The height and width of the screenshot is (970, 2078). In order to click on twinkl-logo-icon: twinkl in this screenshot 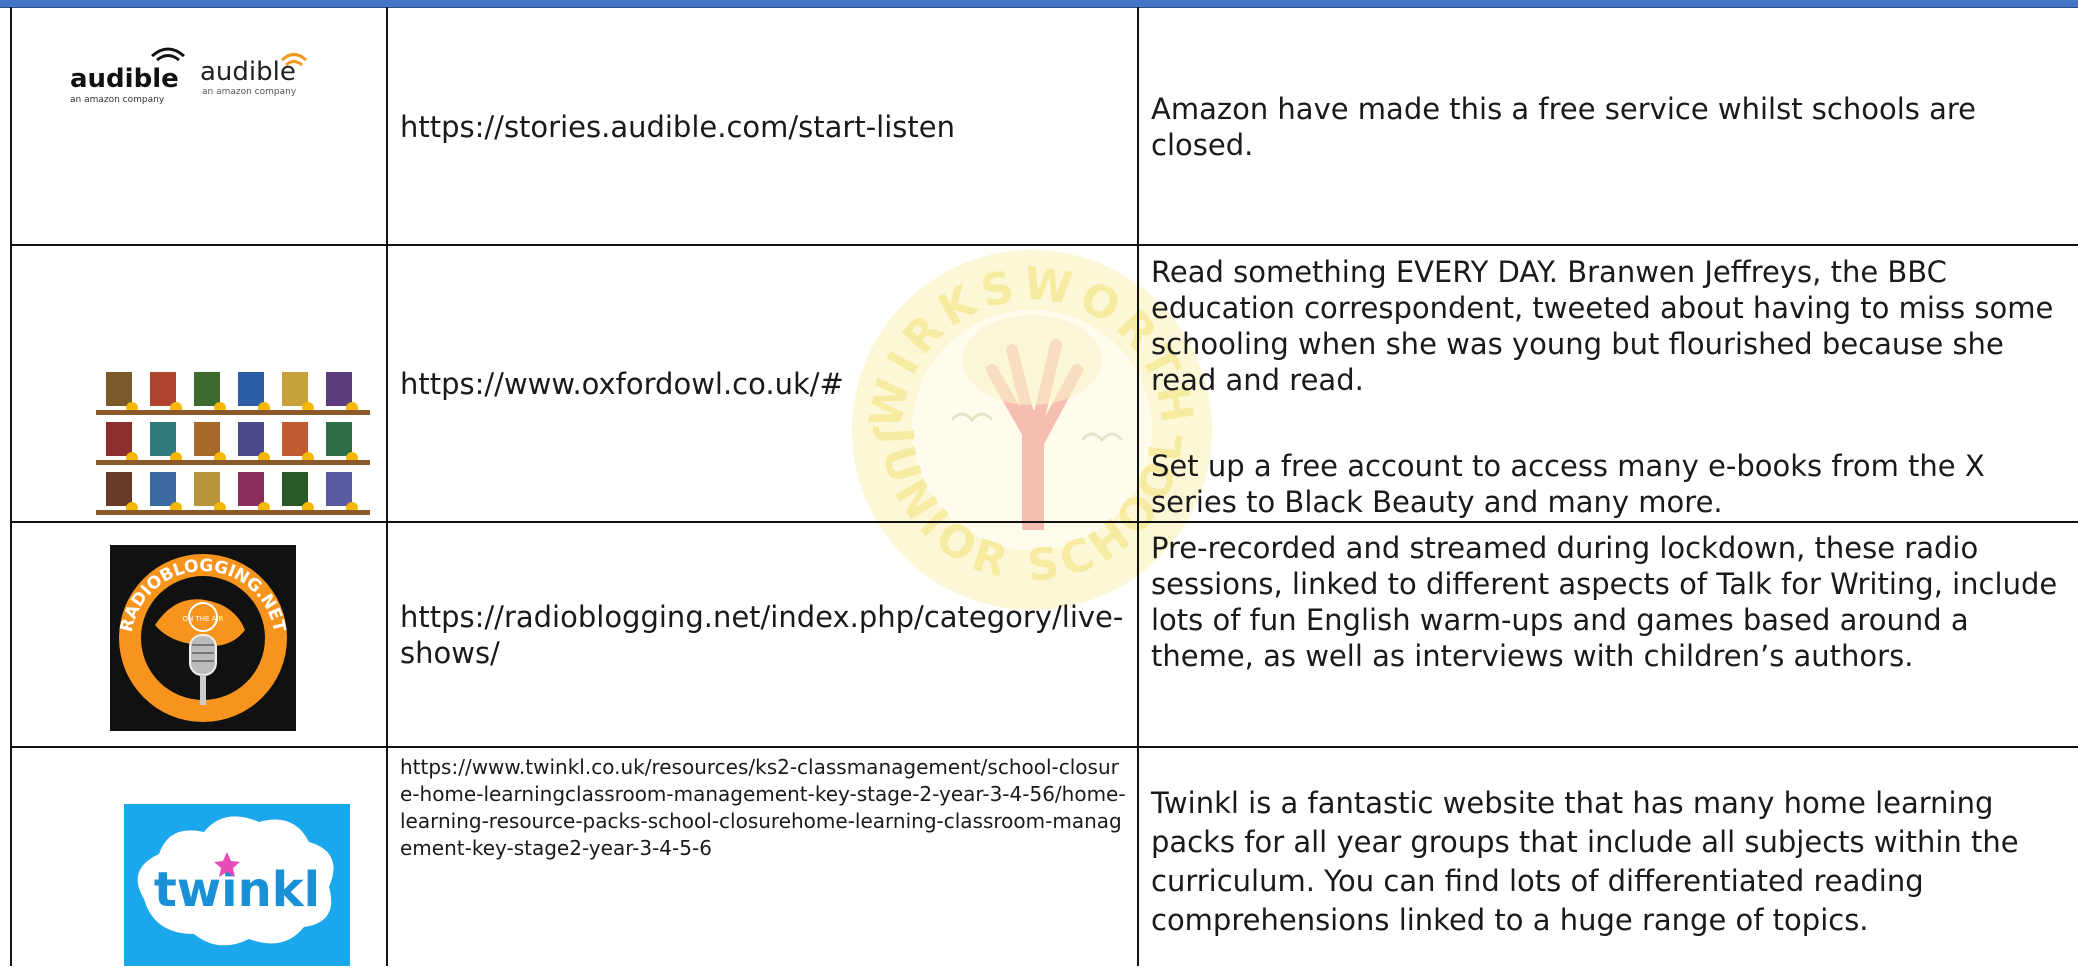, I will do `click(237, 885)`.